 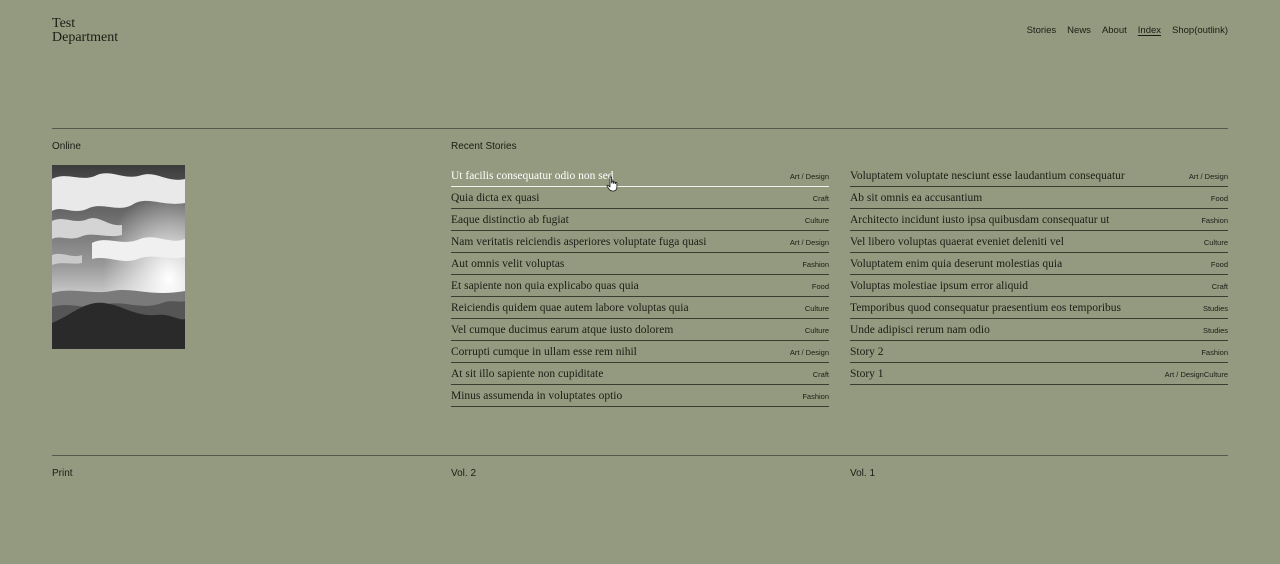 What do you see at coordinates (640, 220) in the screenshot?
I see `story-link: Eaque distinctio ab fugiat Culture` at bounding box center [640, 220].